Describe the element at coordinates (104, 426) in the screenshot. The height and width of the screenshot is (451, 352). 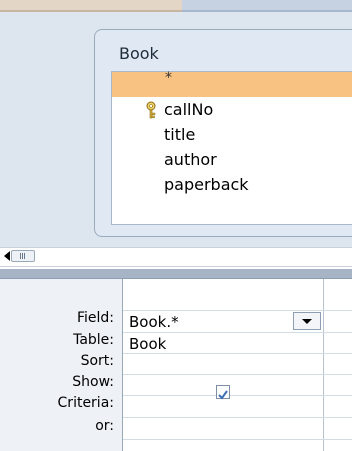
I see `row-label-or: or:` at that location.